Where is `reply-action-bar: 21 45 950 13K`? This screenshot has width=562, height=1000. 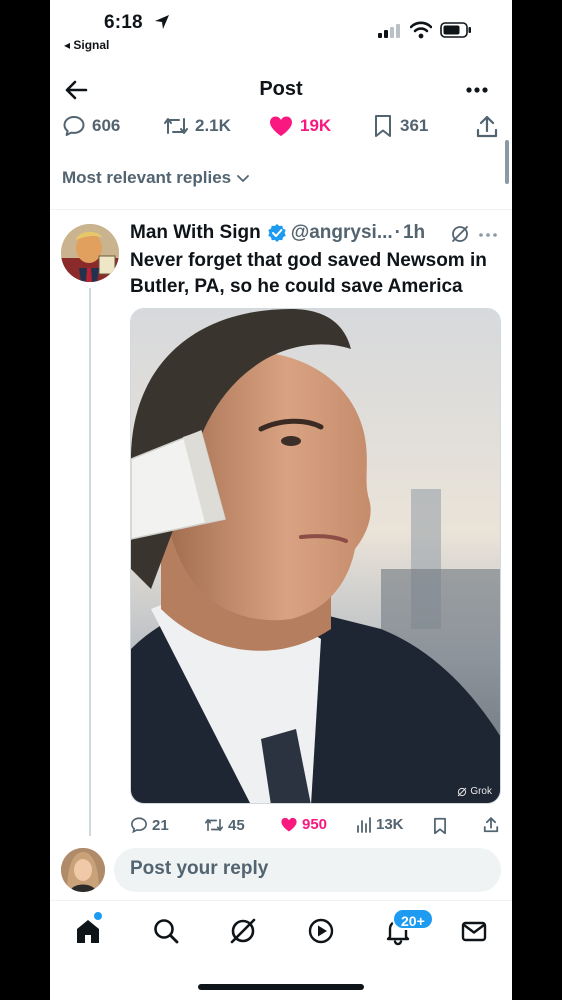
reply-action-bar: 21 45 950 13K is located at coordinates (317, 826).